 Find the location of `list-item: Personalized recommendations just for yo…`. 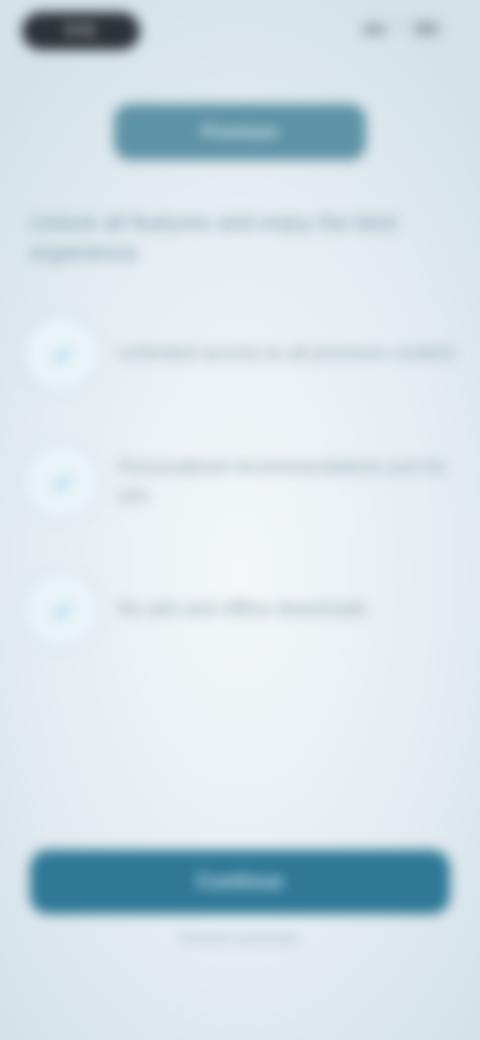

list-item: Personalized recommendations just for yo… is located at coordinates (241, 482).